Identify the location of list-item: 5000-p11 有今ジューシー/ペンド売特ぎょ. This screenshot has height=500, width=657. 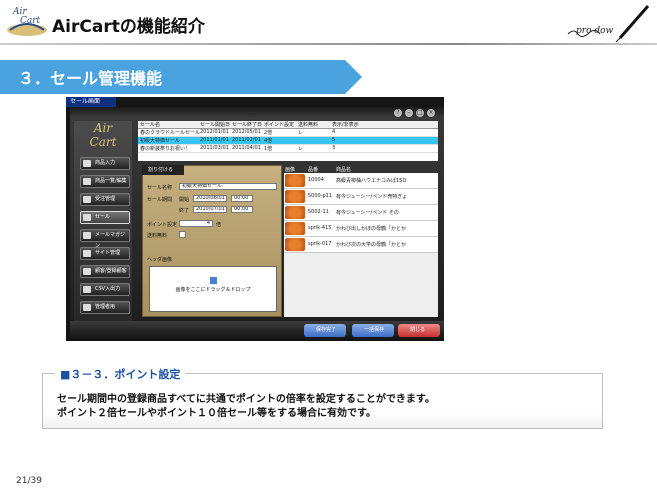
(361, 197).